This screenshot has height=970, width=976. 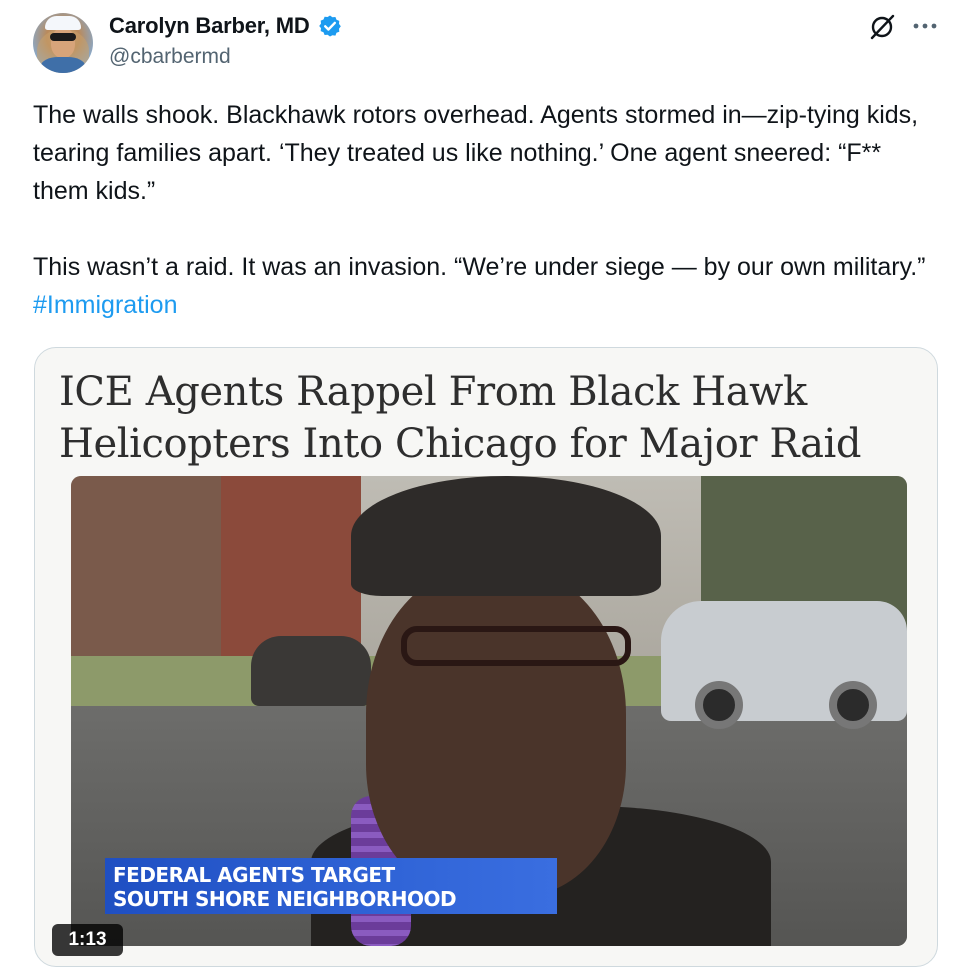 I want to click on author-name-row: Carolyn Barber, MD, so click(x=225, y=26).